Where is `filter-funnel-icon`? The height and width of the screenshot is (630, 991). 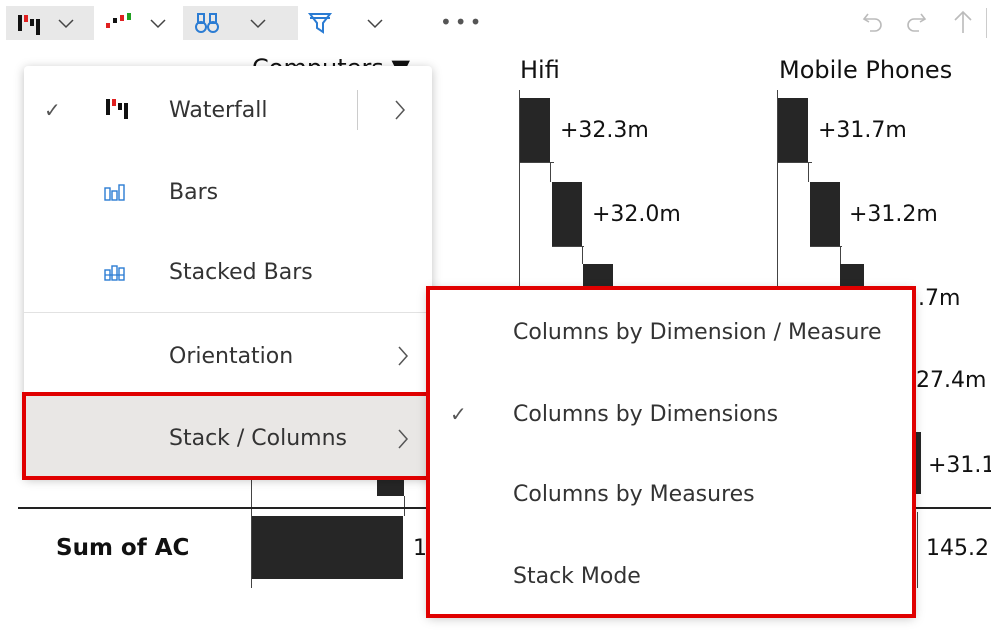 filter-funnel-icon is located at coordinates (320, 23).